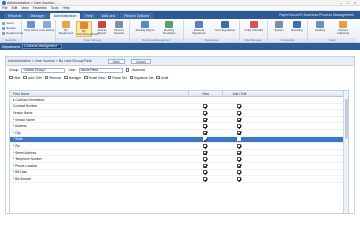  I want to click on user-history-button: User History, so click(47, 26).